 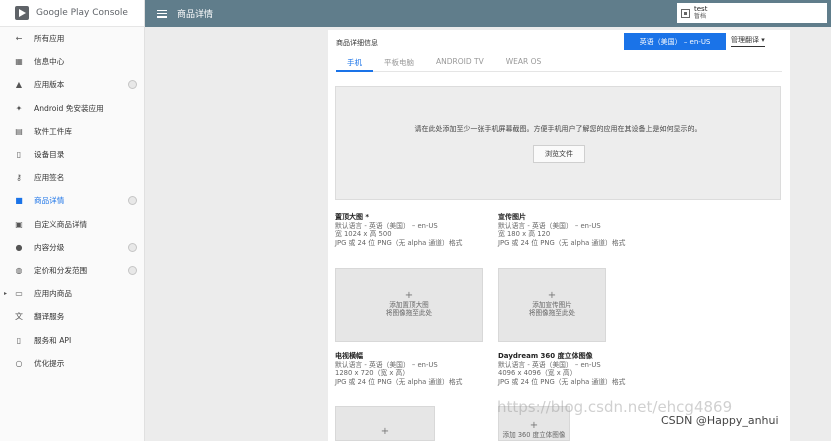 I want to click on dropzone-label: 添加宣传图片, so click(x=552, y=305).